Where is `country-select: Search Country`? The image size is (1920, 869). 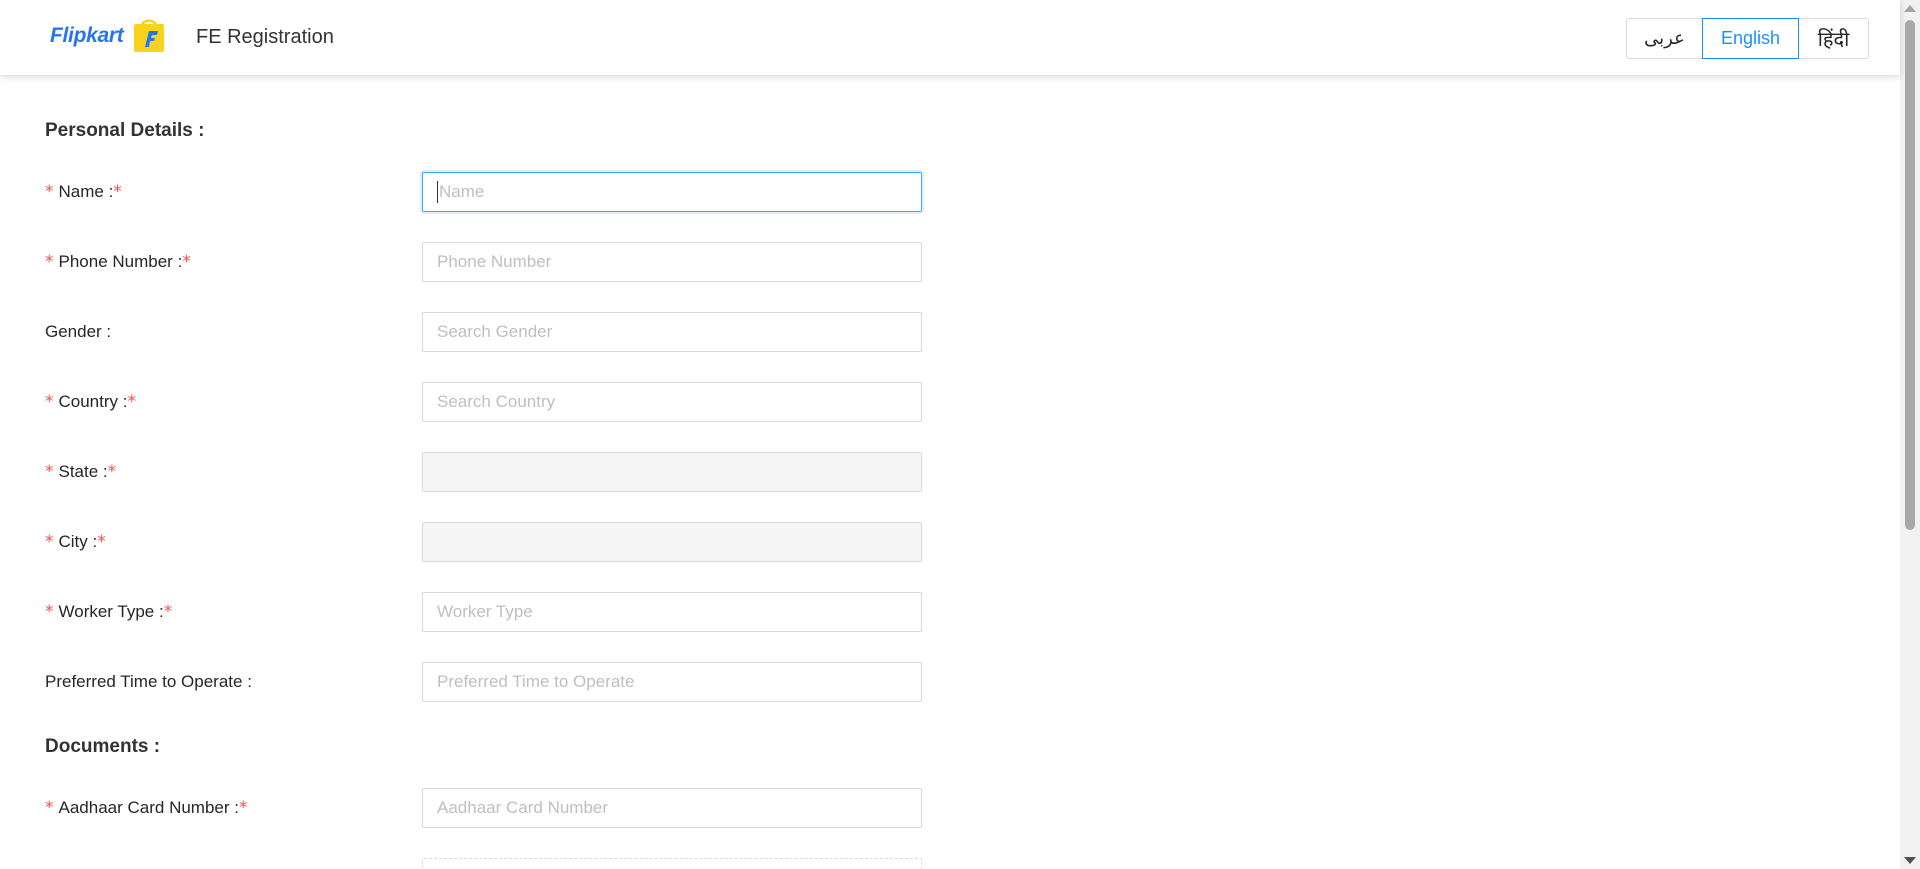 country-select: Search Country is located at coordinates (672, 402).